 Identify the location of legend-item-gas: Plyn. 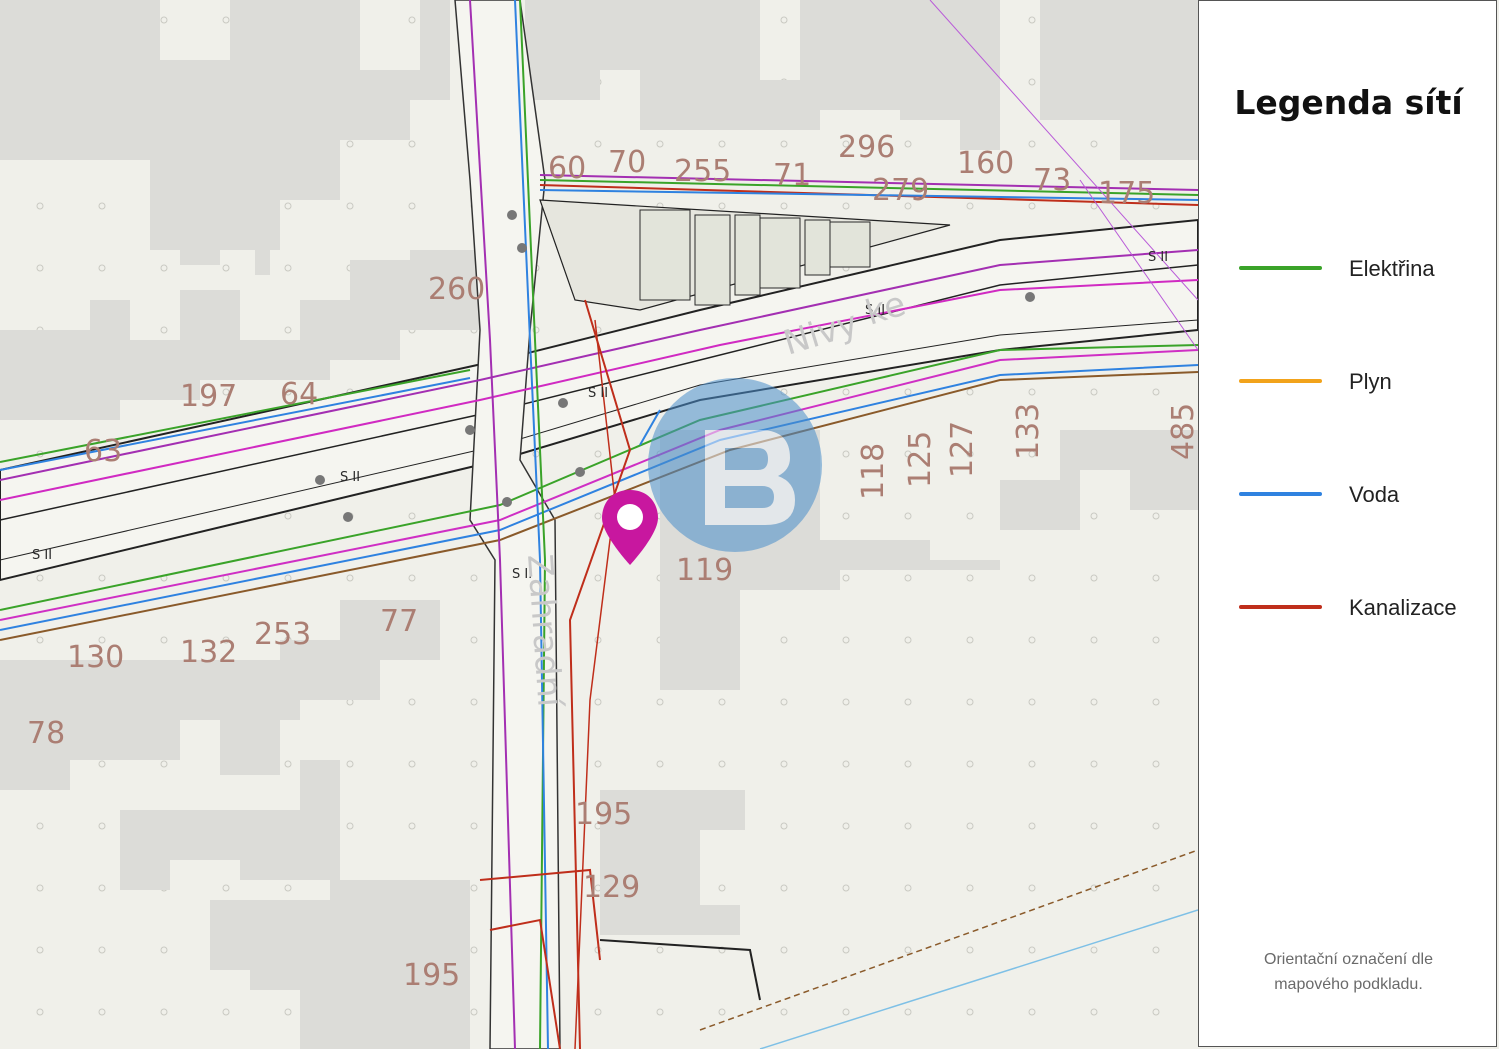
(1364, 381).